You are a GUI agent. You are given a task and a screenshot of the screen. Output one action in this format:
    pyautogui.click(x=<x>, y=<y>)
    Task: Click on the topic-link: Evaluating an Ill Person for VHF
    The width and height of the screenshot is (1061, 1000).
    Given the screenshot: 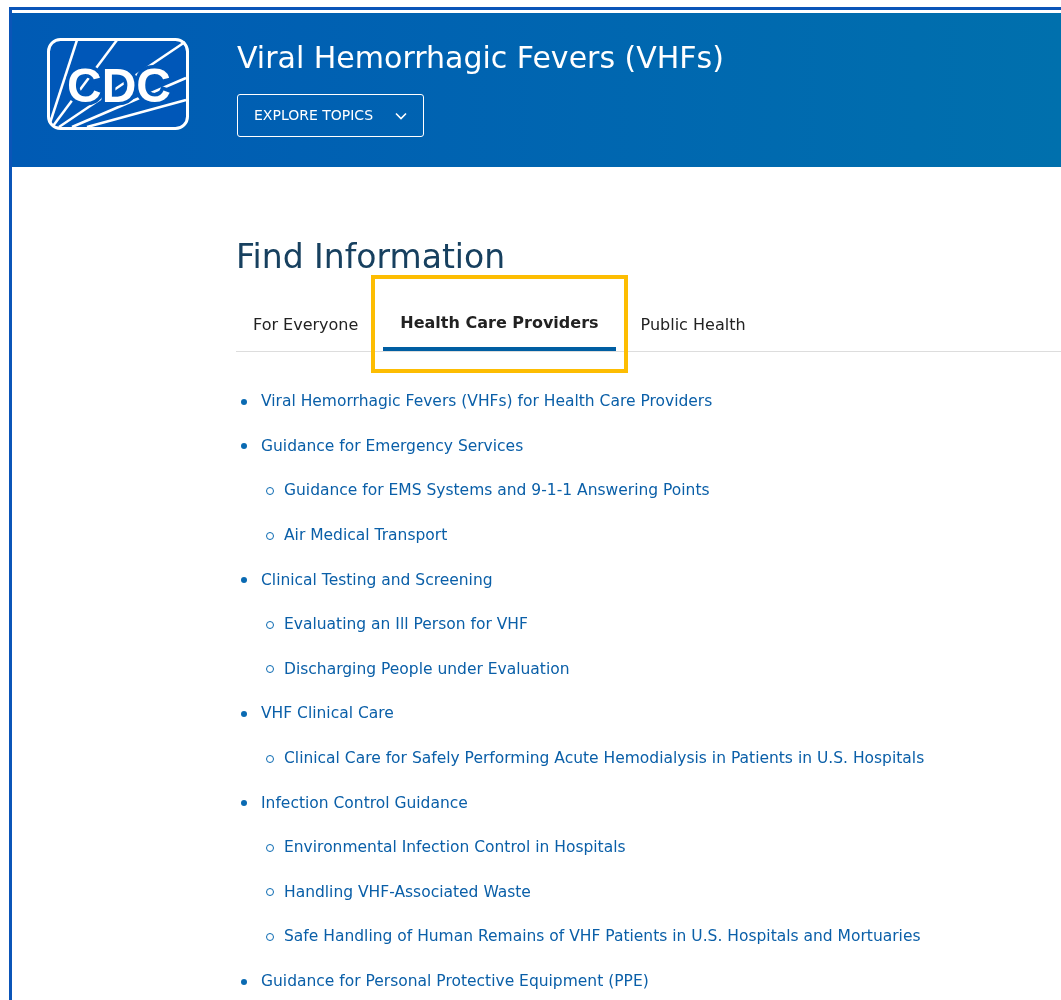 What is the action you would take?
    pyautogui.click(x=406, y=625)
    